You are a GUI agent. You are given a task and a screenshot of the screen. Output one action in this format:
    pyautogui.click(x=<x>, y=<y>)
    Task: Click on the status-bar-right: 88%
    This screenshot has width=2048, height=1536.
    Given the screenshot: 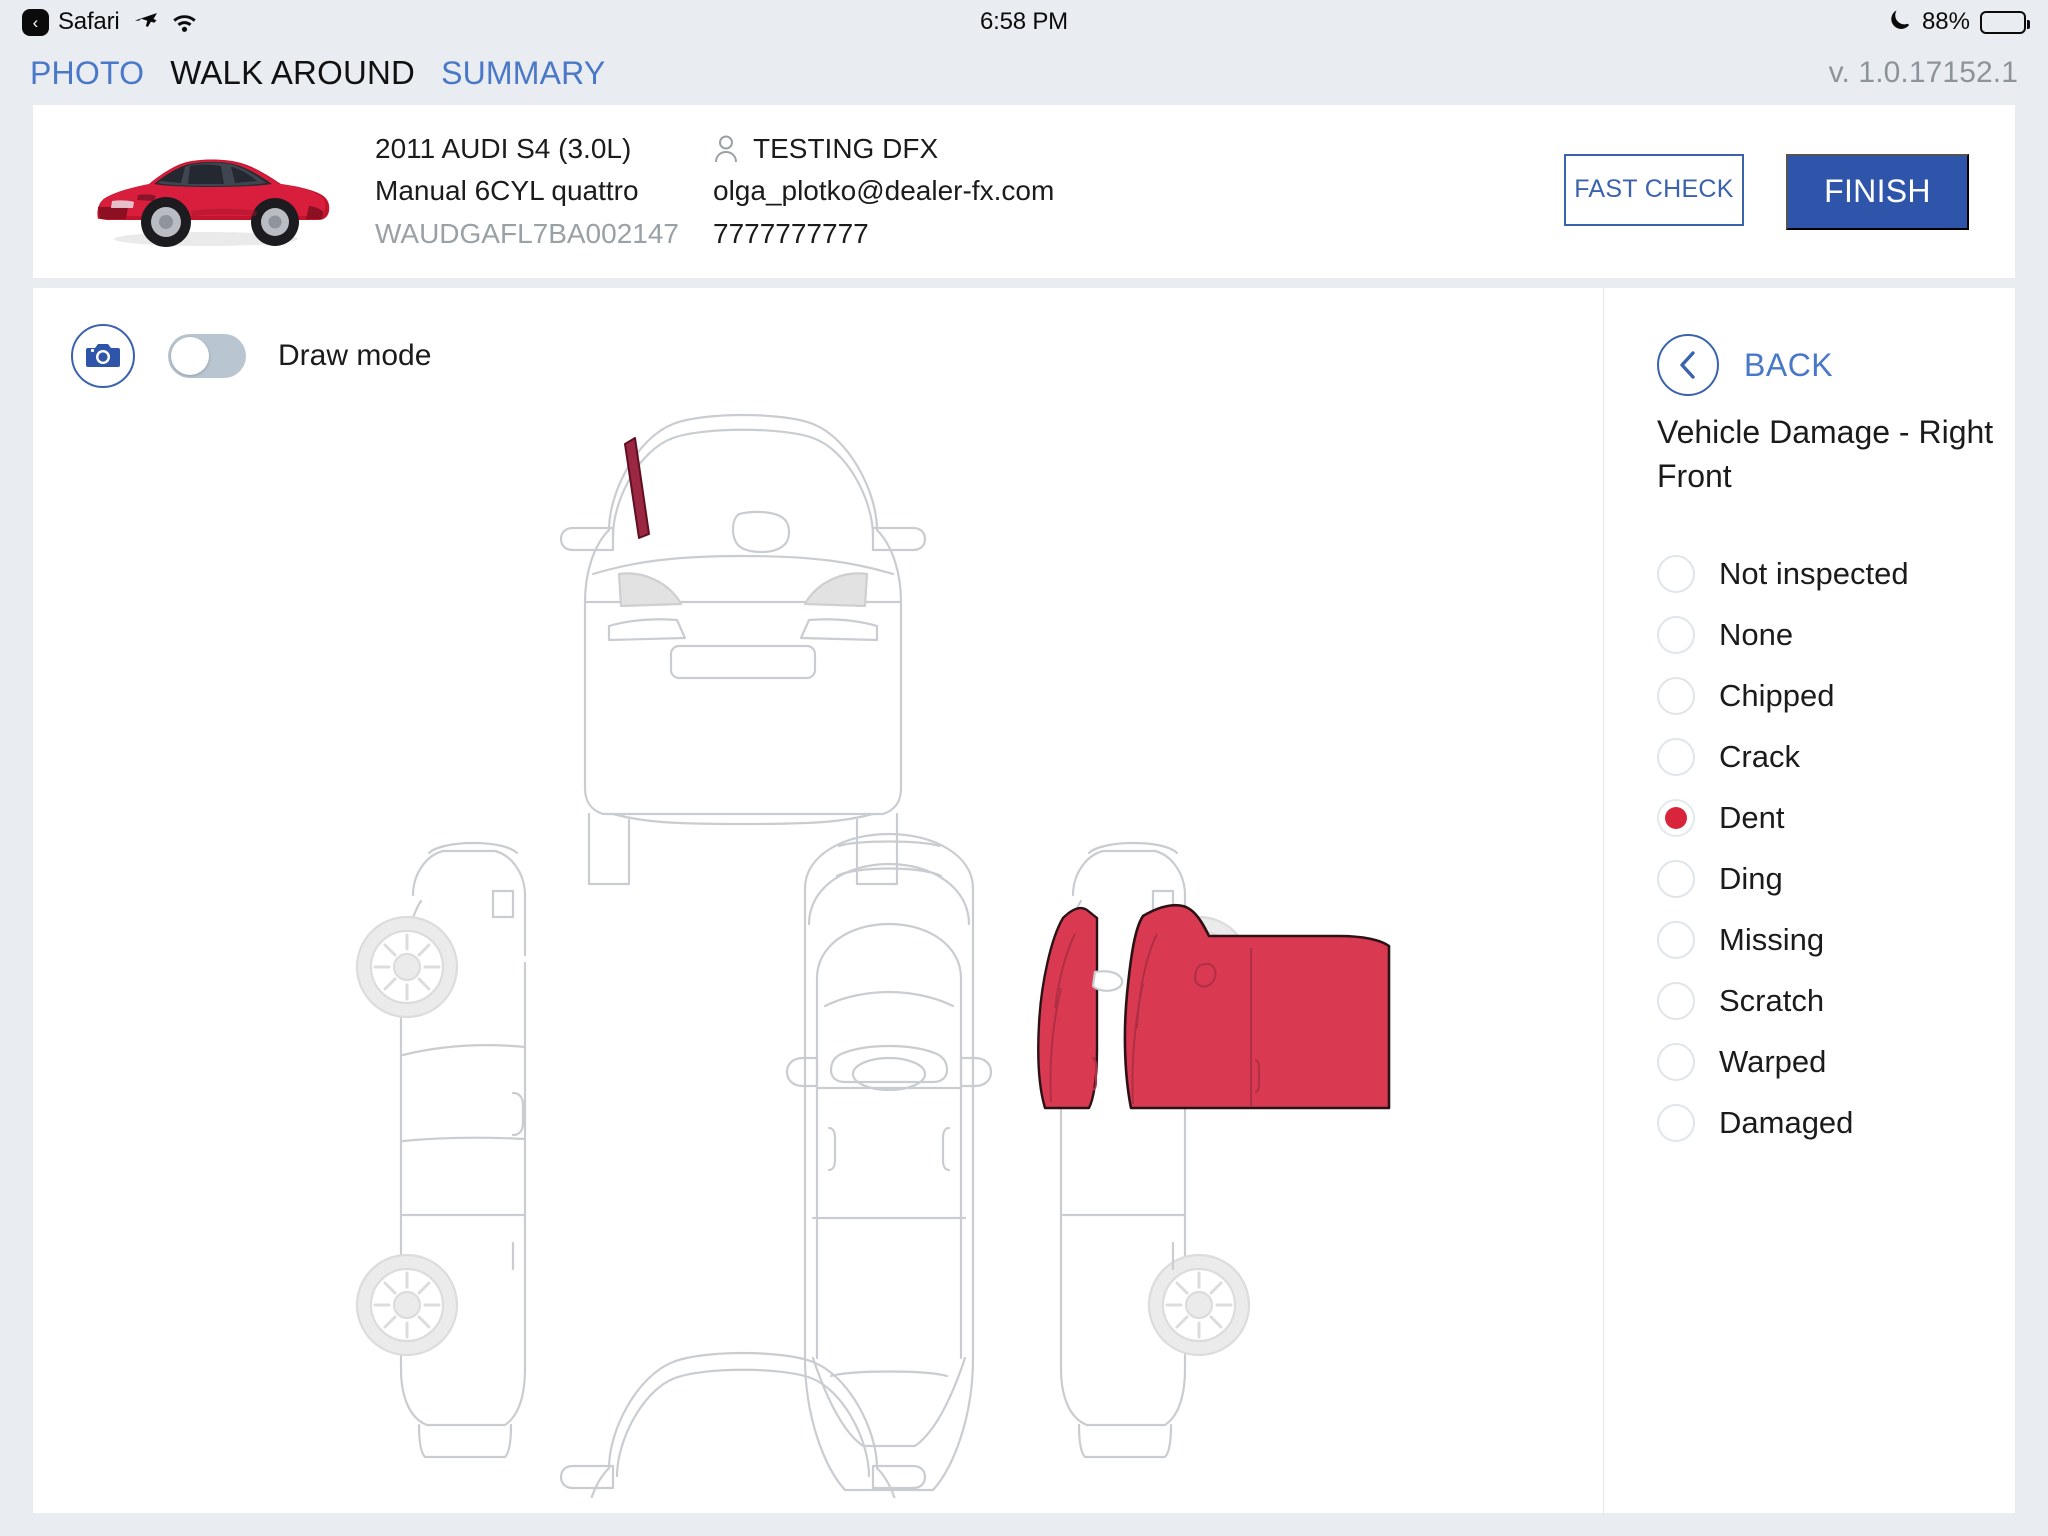 What is the action you would take?
    pyautogui.click(x=1960, y=22)
    